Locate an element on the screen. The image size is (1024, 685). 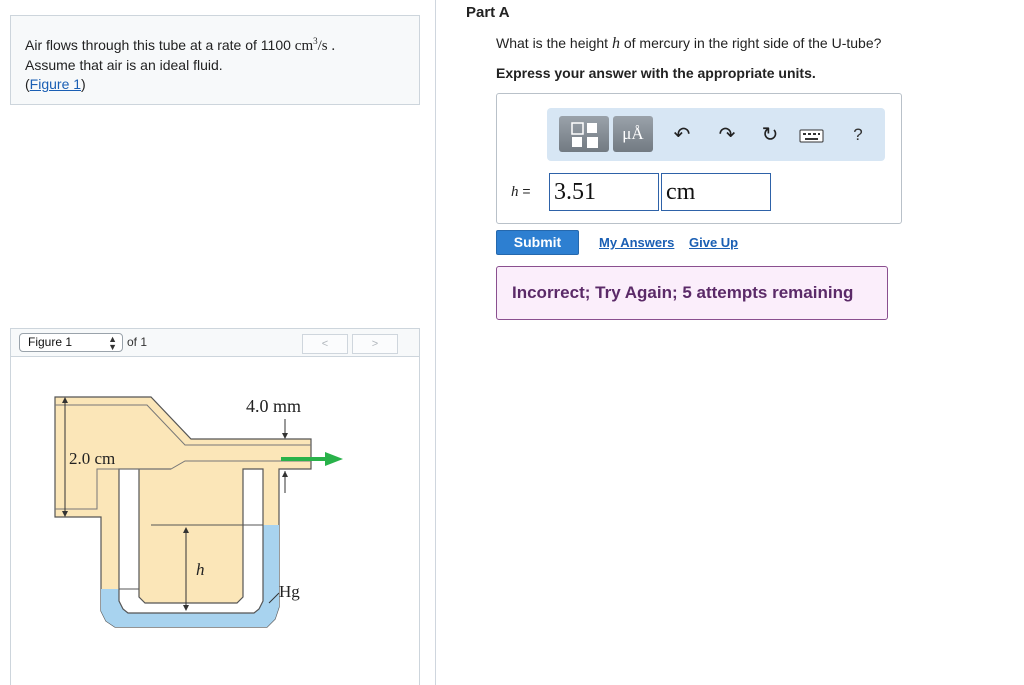
math-toolbar: μÅ ↶ ↷ ↻ ? is located at coordinates (716, 134).